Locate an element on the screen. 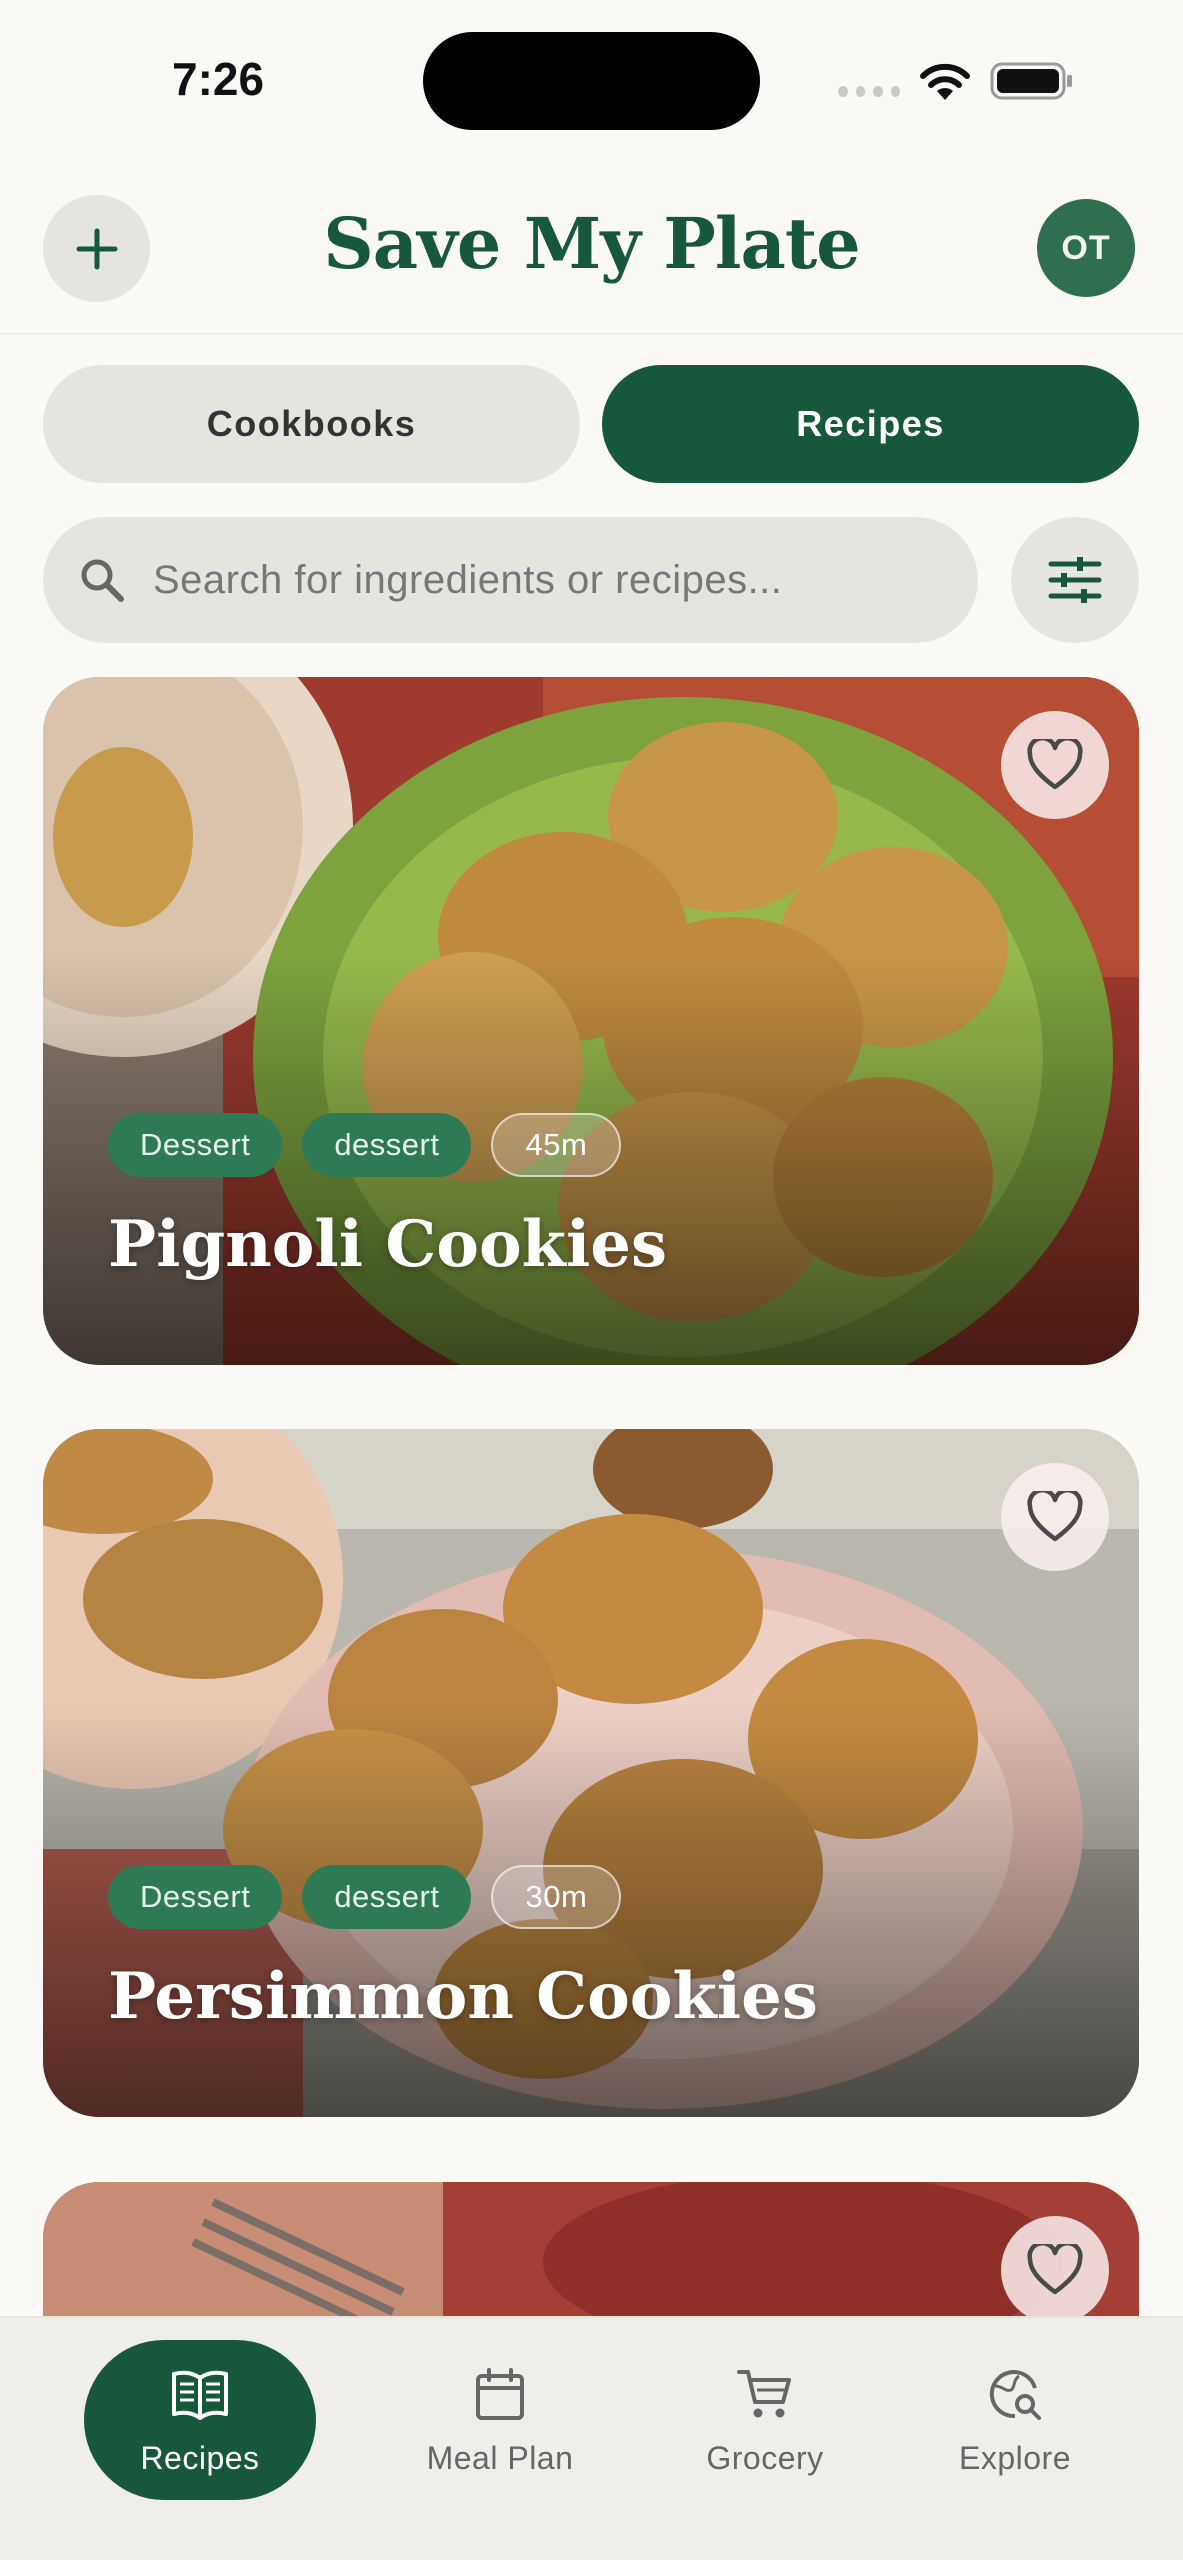  nav-explore: Explore is located at coordinates (1015, 2420).